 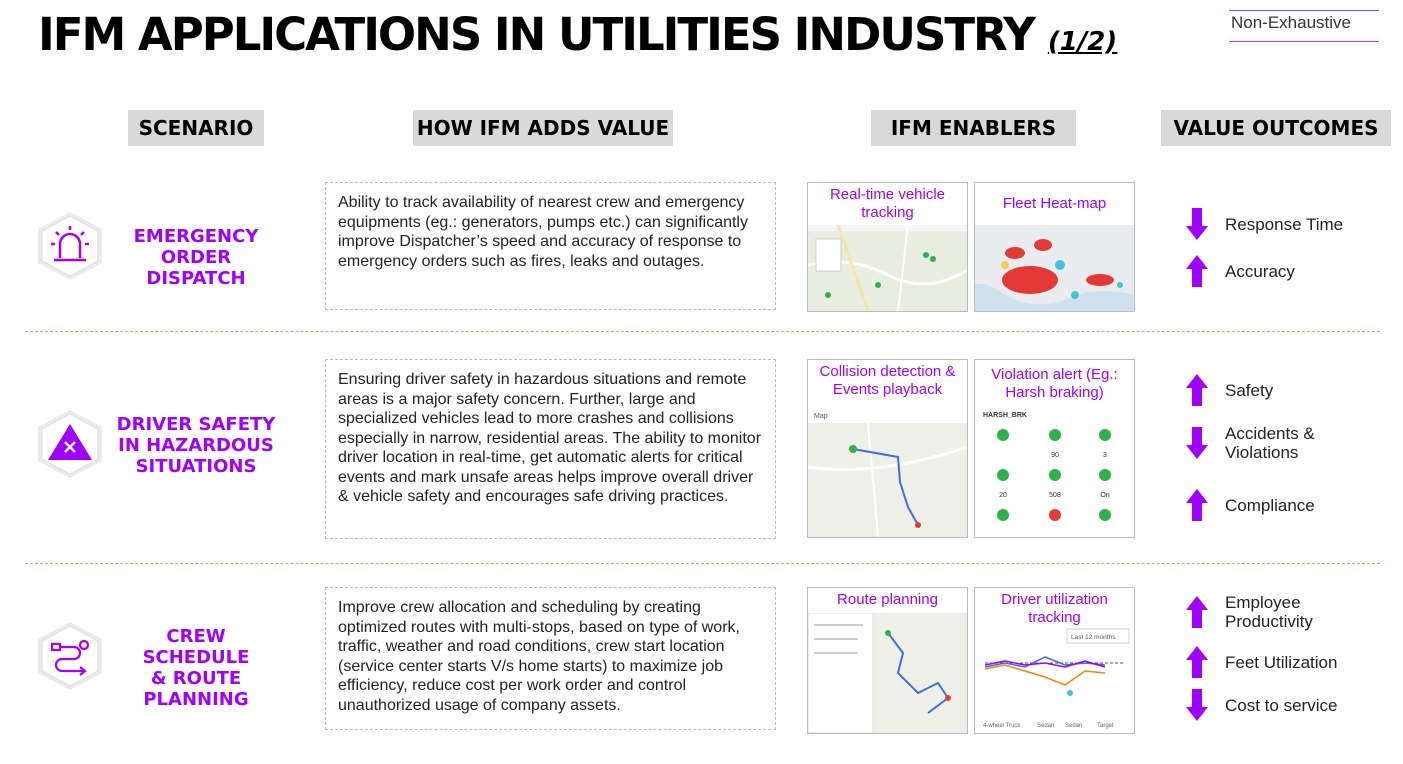 I want to click on scenario-crew-schedule: CREW SCHEDULE & ROUTE PLANNING, so click(x=196, y=668).